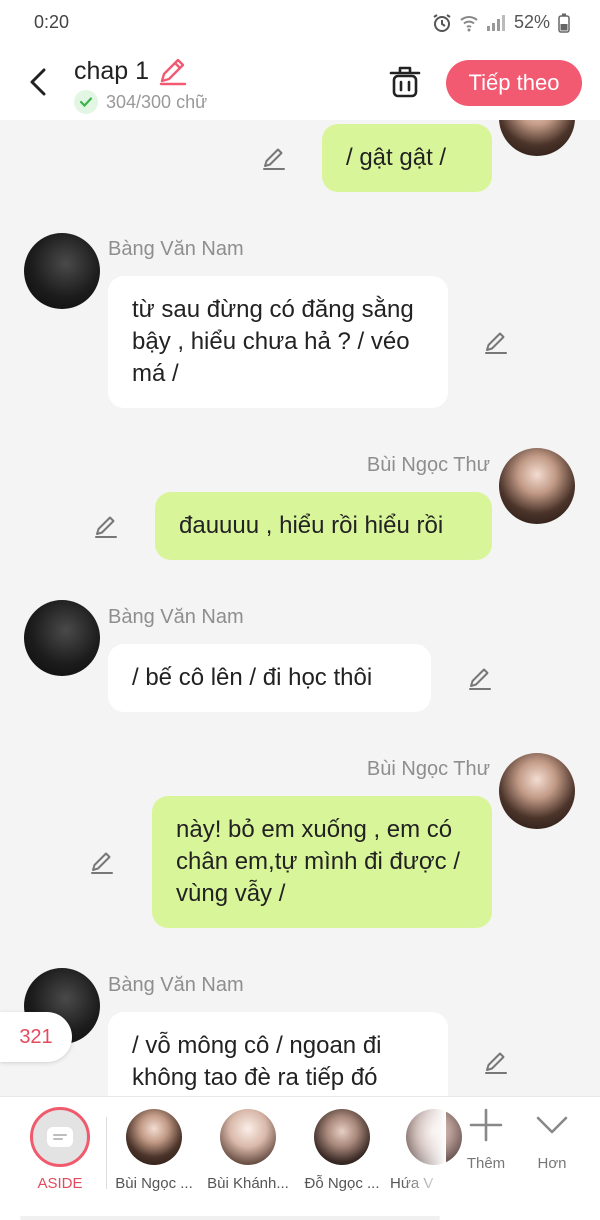 The width and height of the screenshot is (600, 1220). What do you see at coordinates (269, 678) in the screenshot?
I see `message-bubble: / bế cô lên / đi học thôi` at bounding box center [269, 678].